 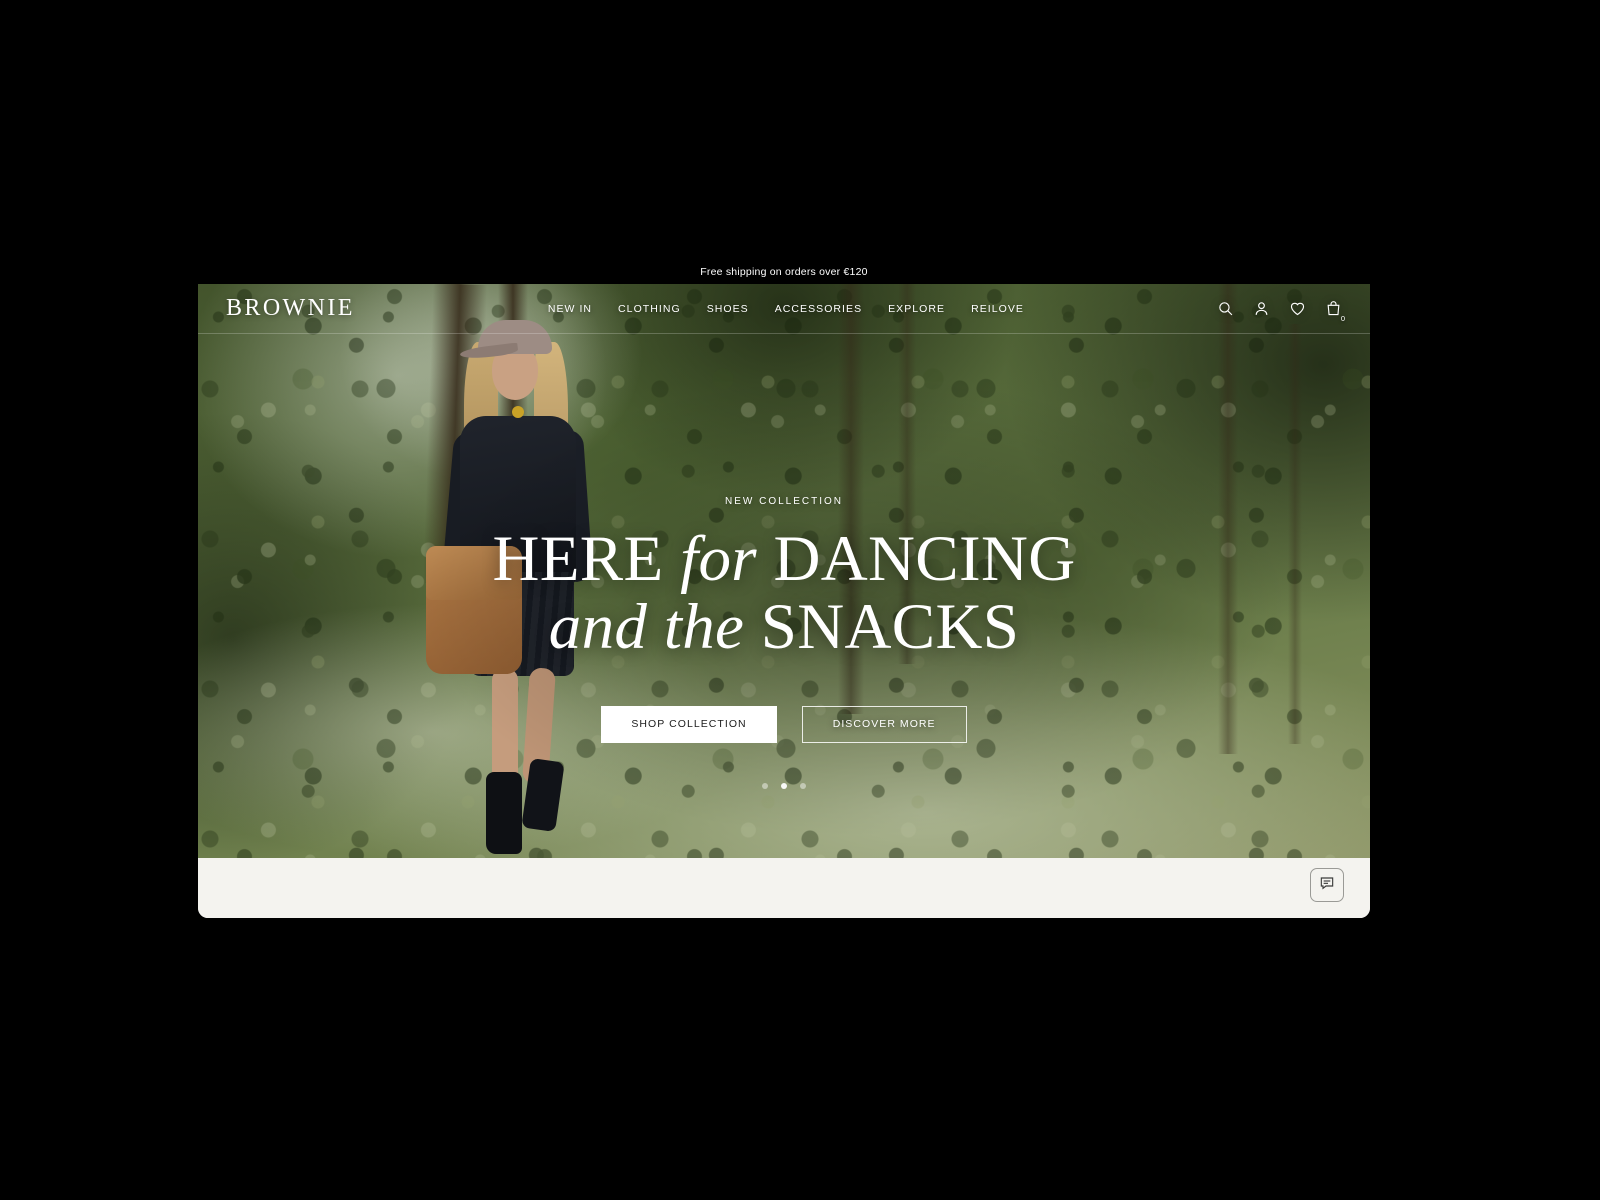 What do you see at coordinates (784, 724) in the screenshot?
I see `hero-cta-row: SHOP COLLECTION DISCOVER MORE` at bounding box center [784, 724].